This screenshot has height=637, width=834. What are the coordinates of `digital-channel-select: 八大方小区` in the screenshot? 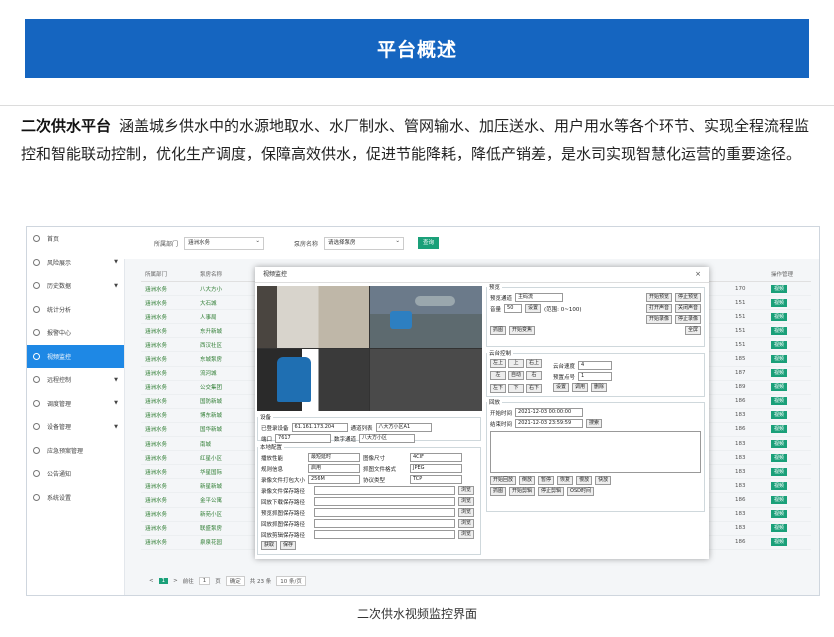 It's located at (387, 438).